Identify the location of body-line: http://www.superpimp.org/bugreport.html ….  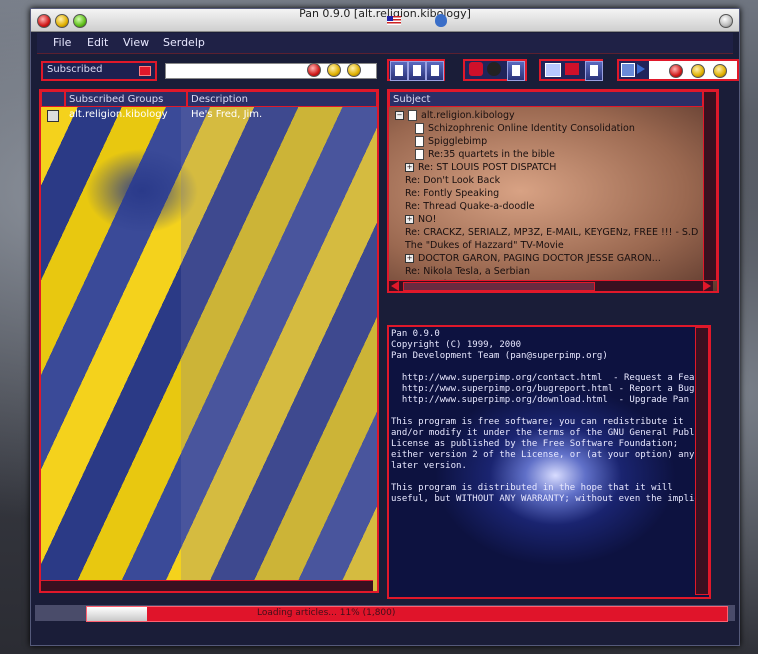
(543, 389).